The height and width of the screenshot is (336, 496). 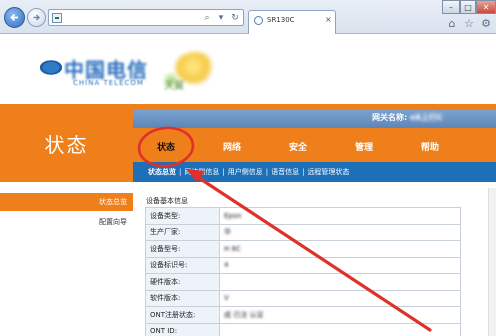 I want to click on row-label: 设备标识号:, so click(x=182, y=265).